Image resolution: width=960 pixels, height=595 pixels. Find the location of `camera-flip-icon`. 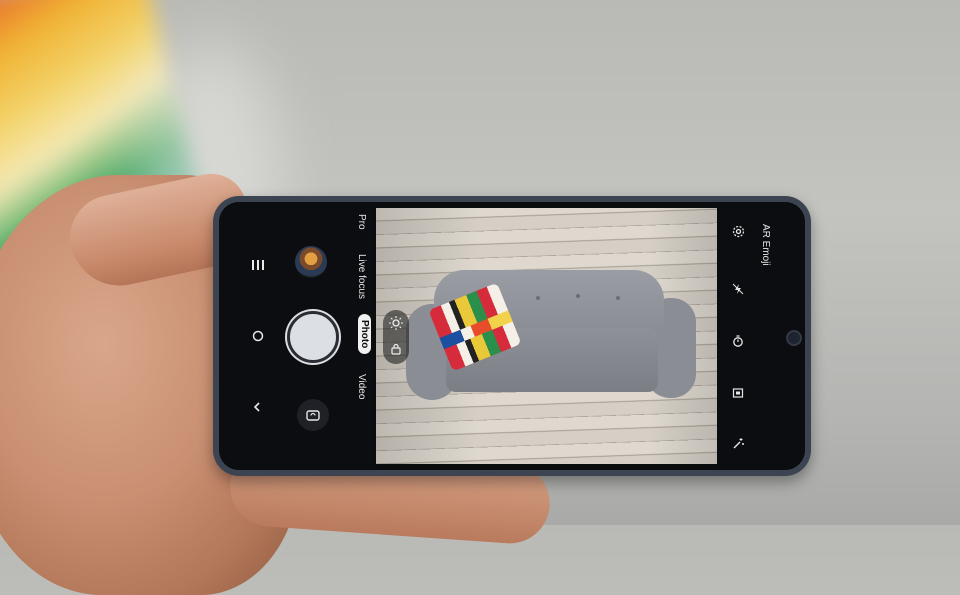

camera-flip-icon is located at coordinates (313, 415).